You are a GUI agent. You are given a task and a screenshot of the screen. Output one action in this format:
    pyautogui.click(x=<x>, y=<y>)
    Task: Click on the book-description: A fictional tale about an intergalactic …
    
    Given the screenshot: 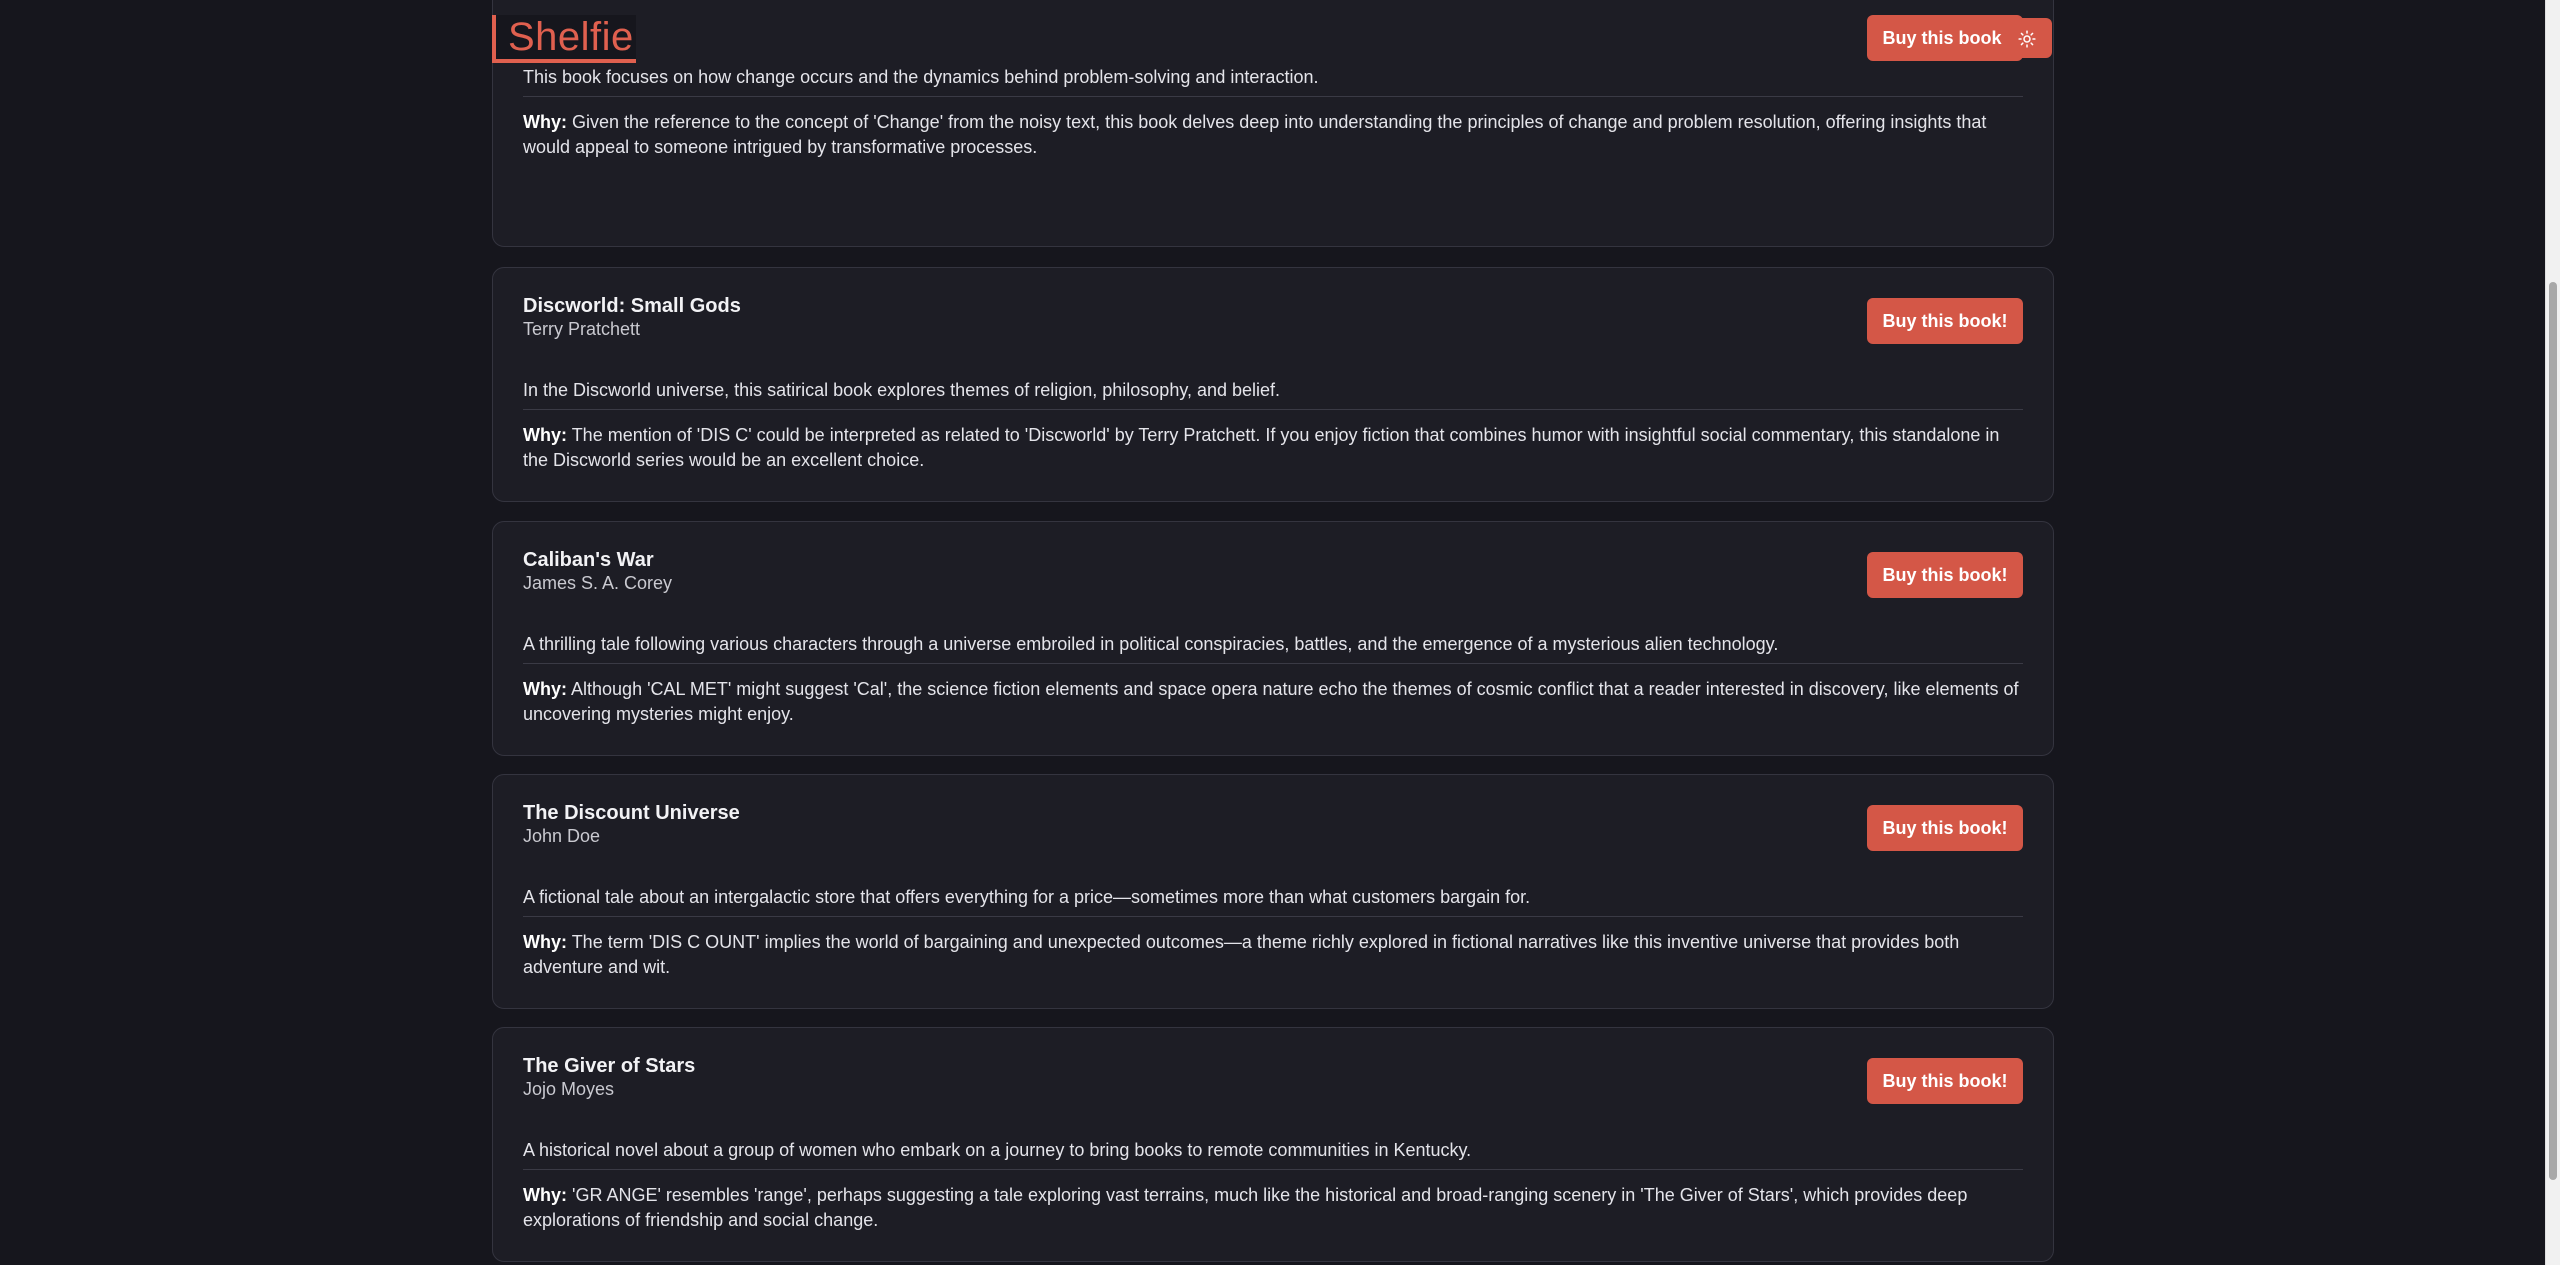 What is the action you would take?
    pyautogui.click(x=1027, y=897)
    